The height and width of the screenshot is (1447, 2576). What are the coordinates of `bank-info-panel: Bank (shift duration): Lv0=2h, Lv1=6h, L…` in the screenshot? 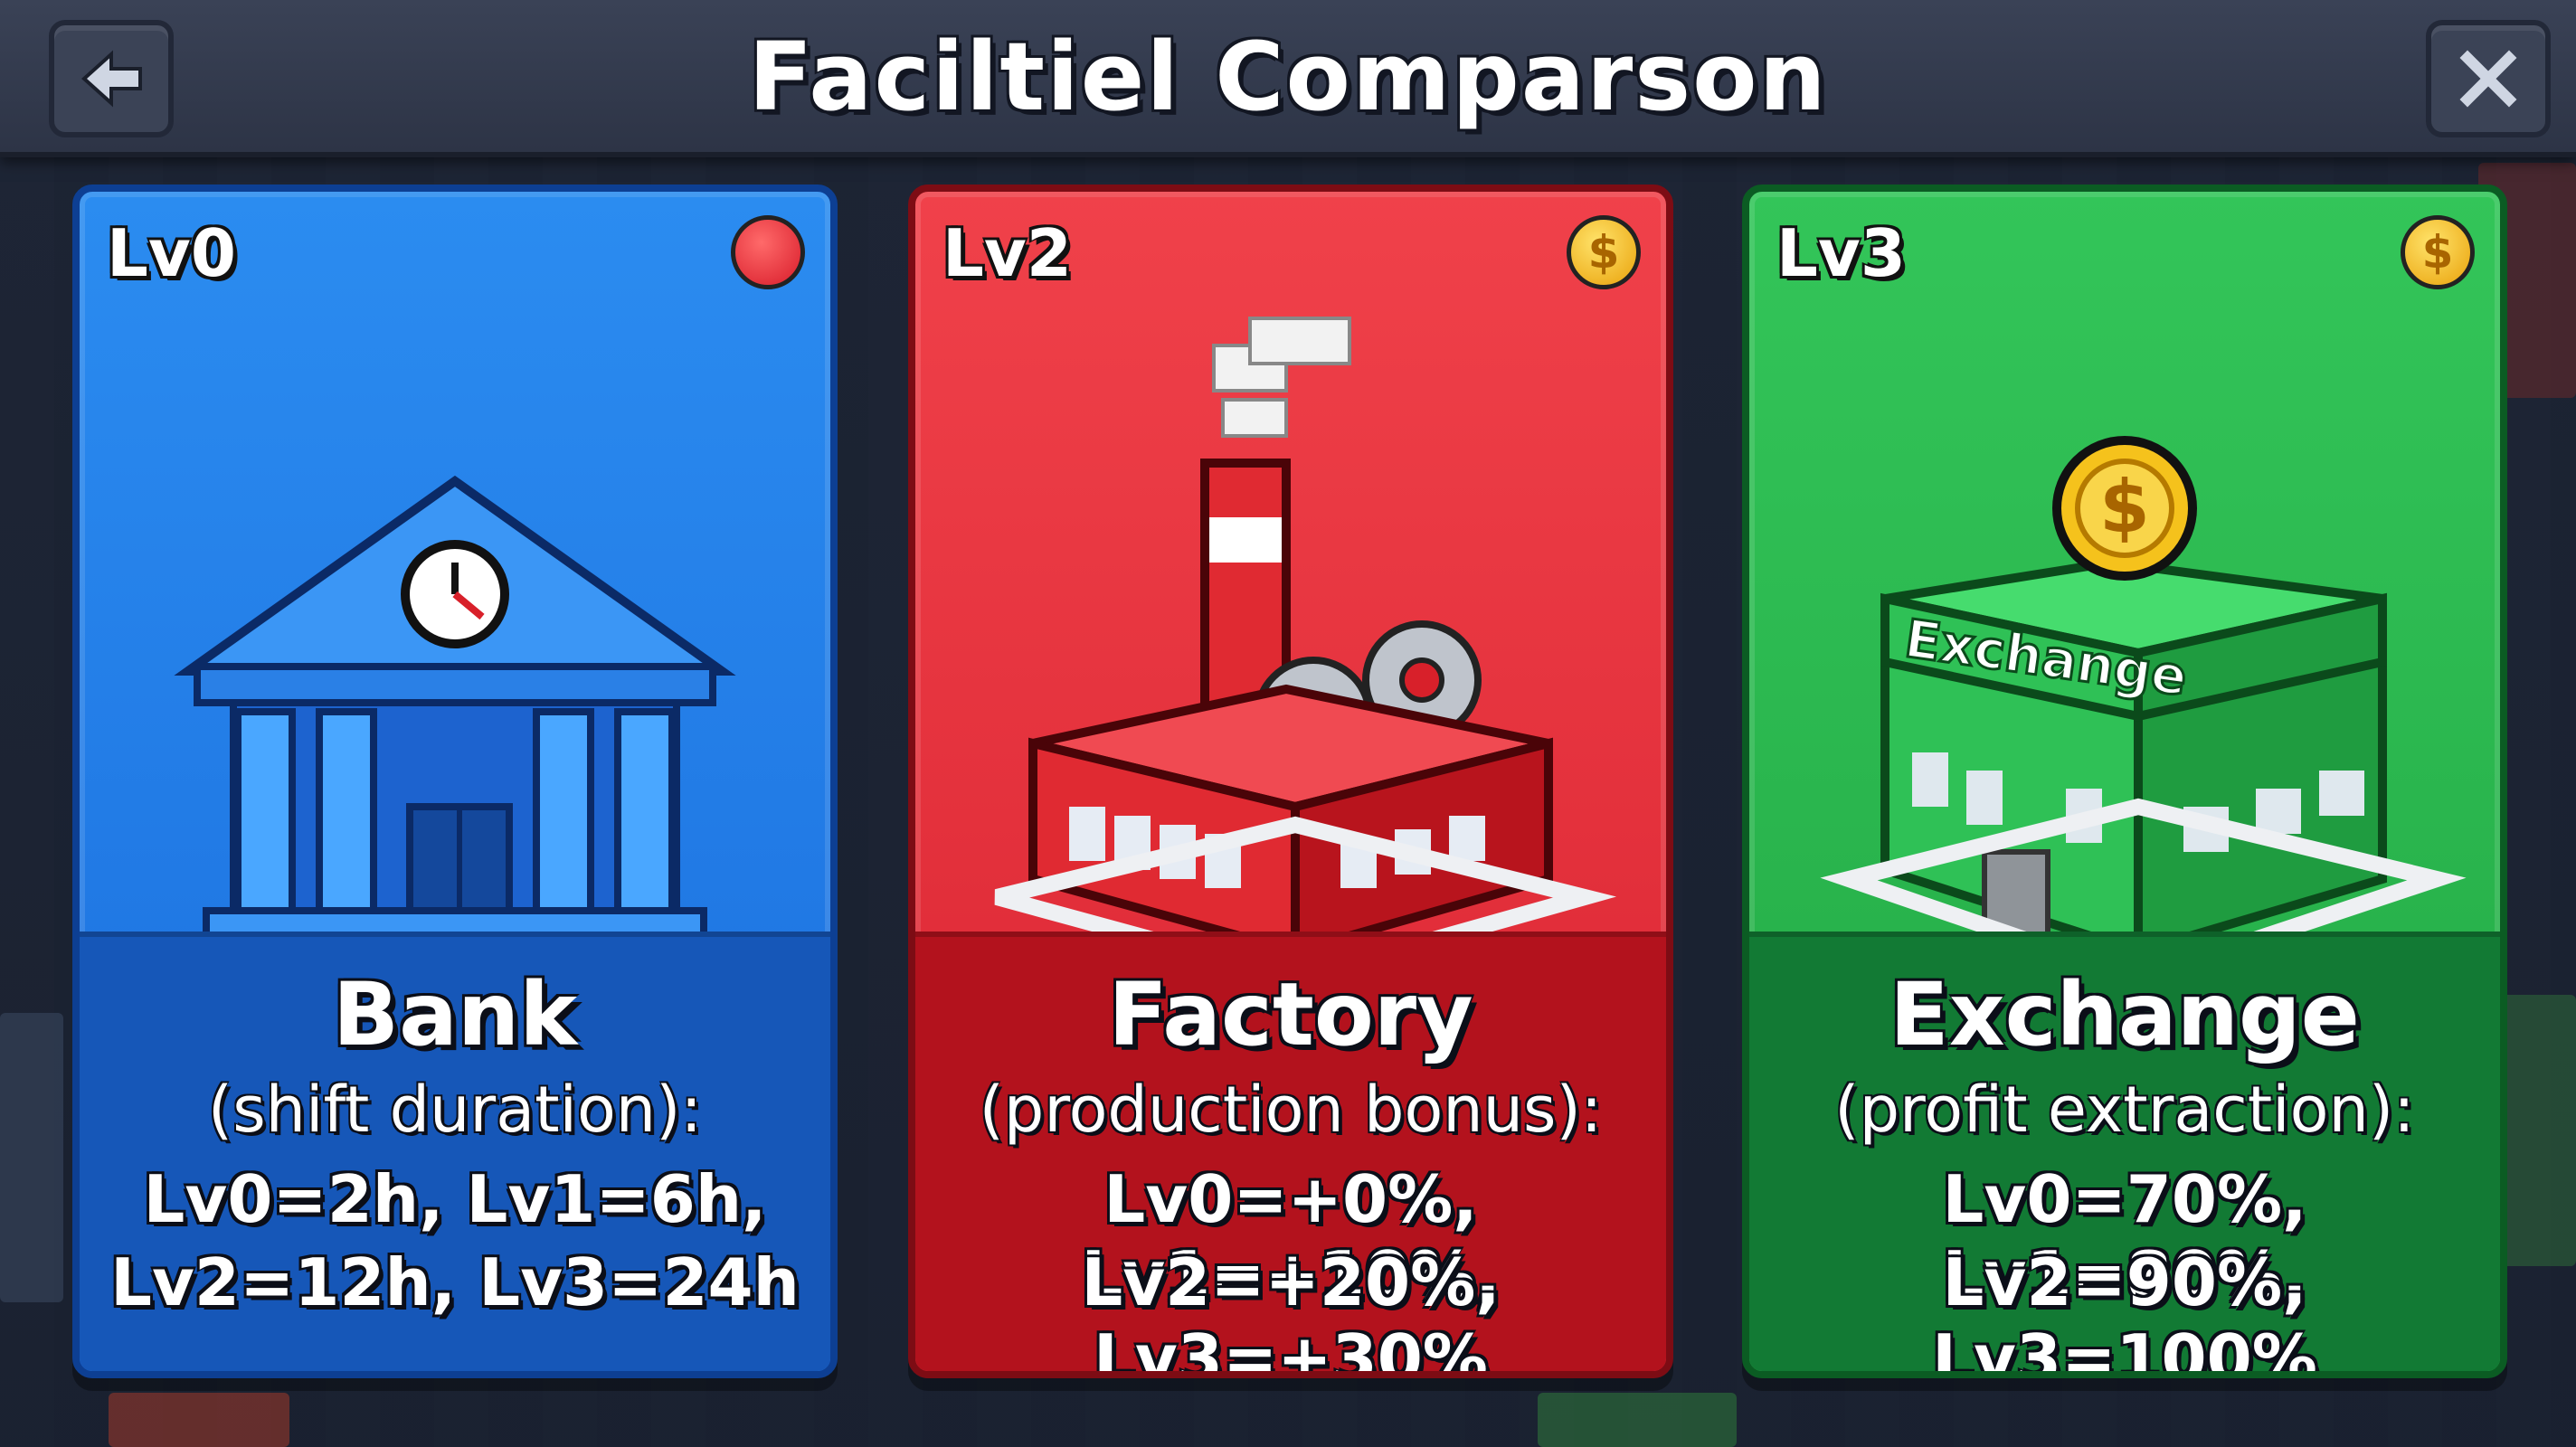 It's located at (455, 1151).